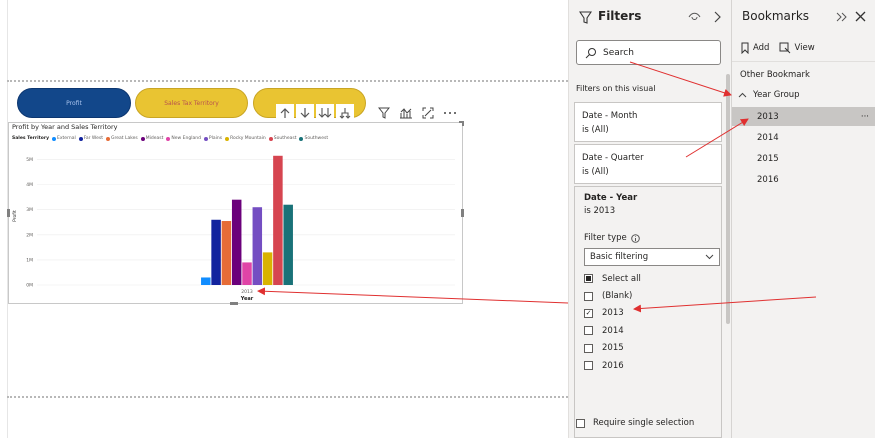 The width and height of the screenshot is (875, 438). I want to click on view-bookmark-button: View, so click(797, 48).